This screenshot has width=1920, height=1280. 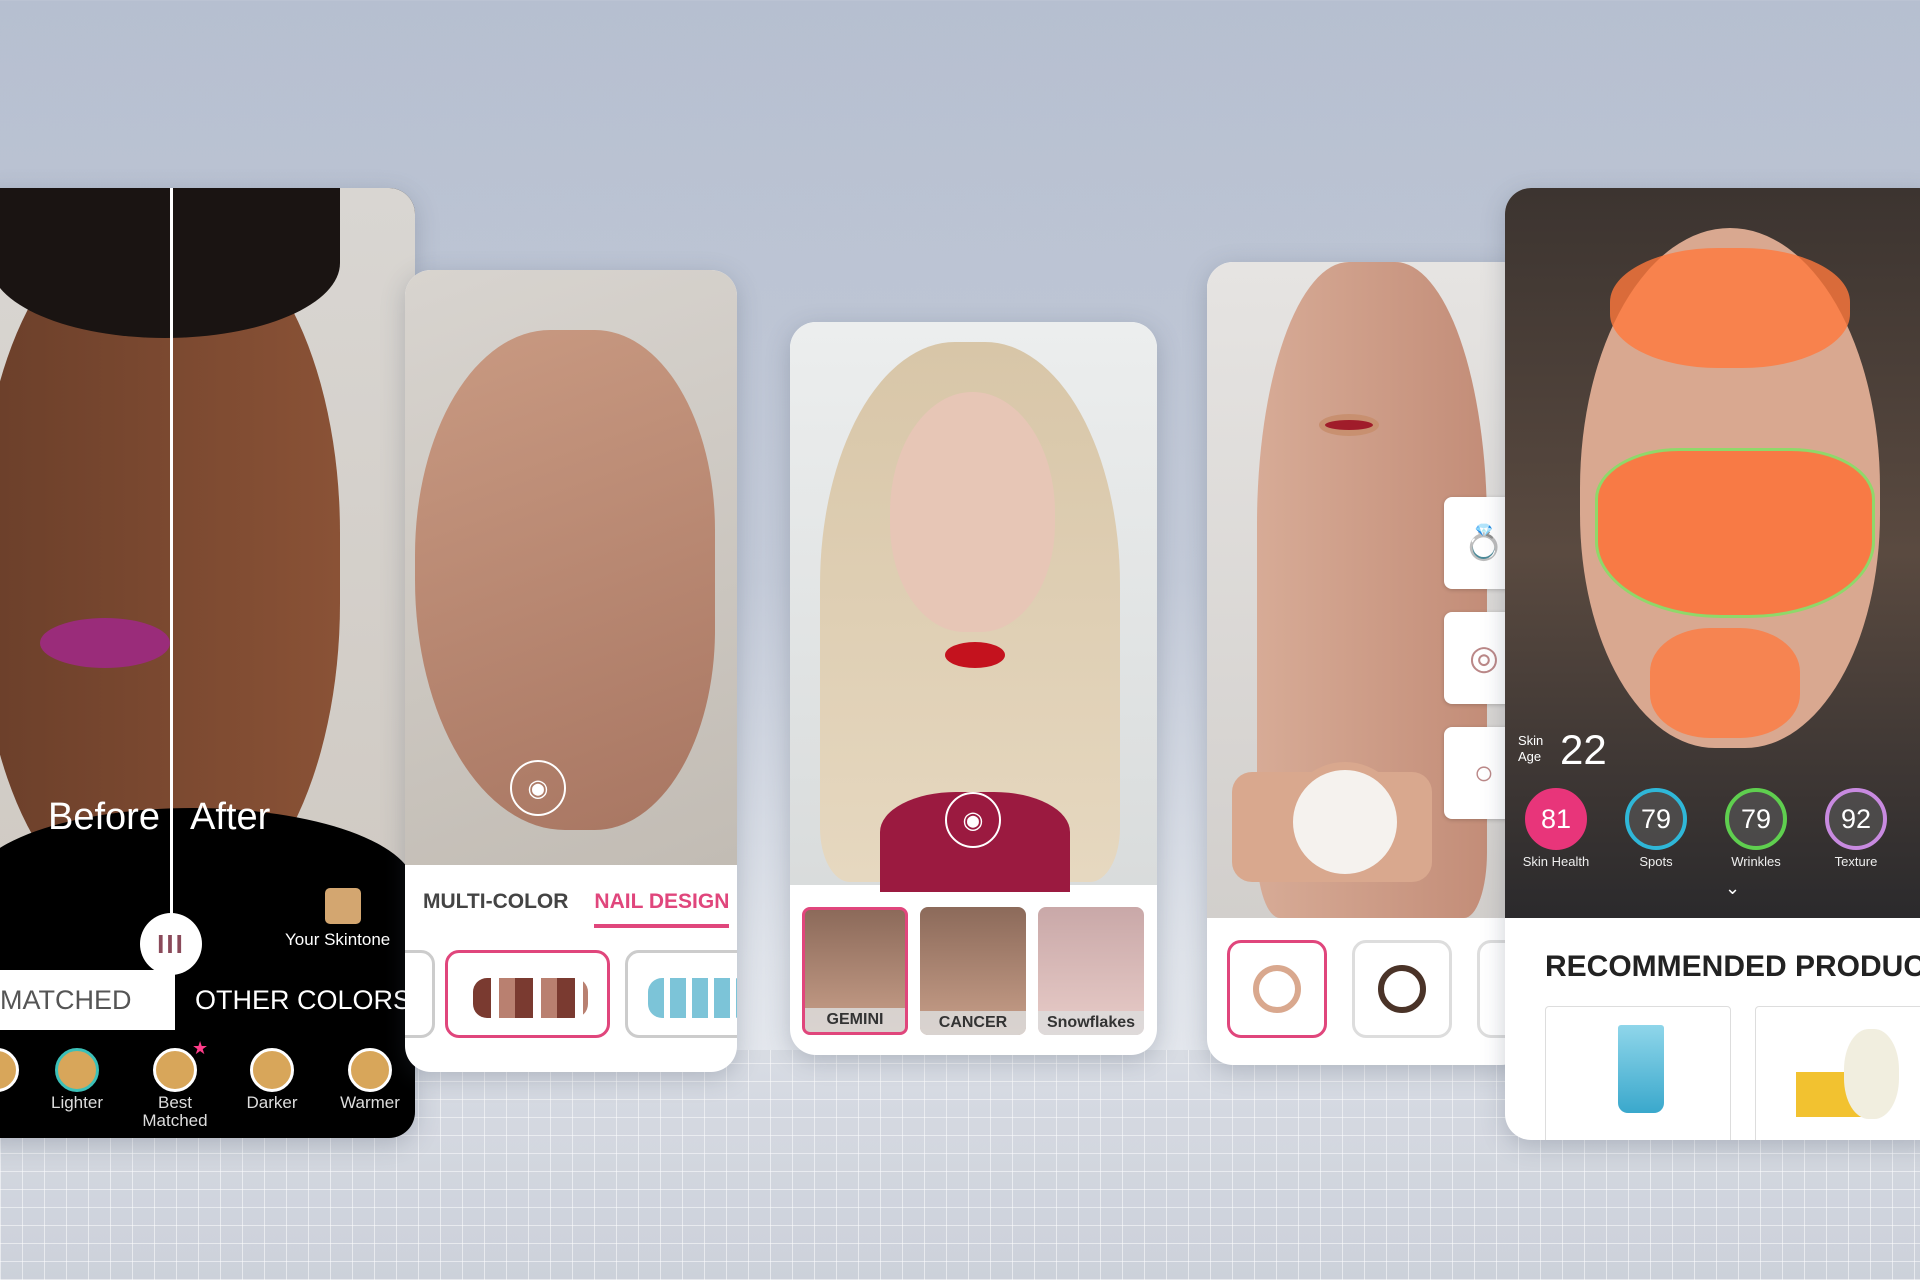 What do you see at coordinates (972, 512) in the screenshot?
I see `face-shape` at bounding box center [972, 512].